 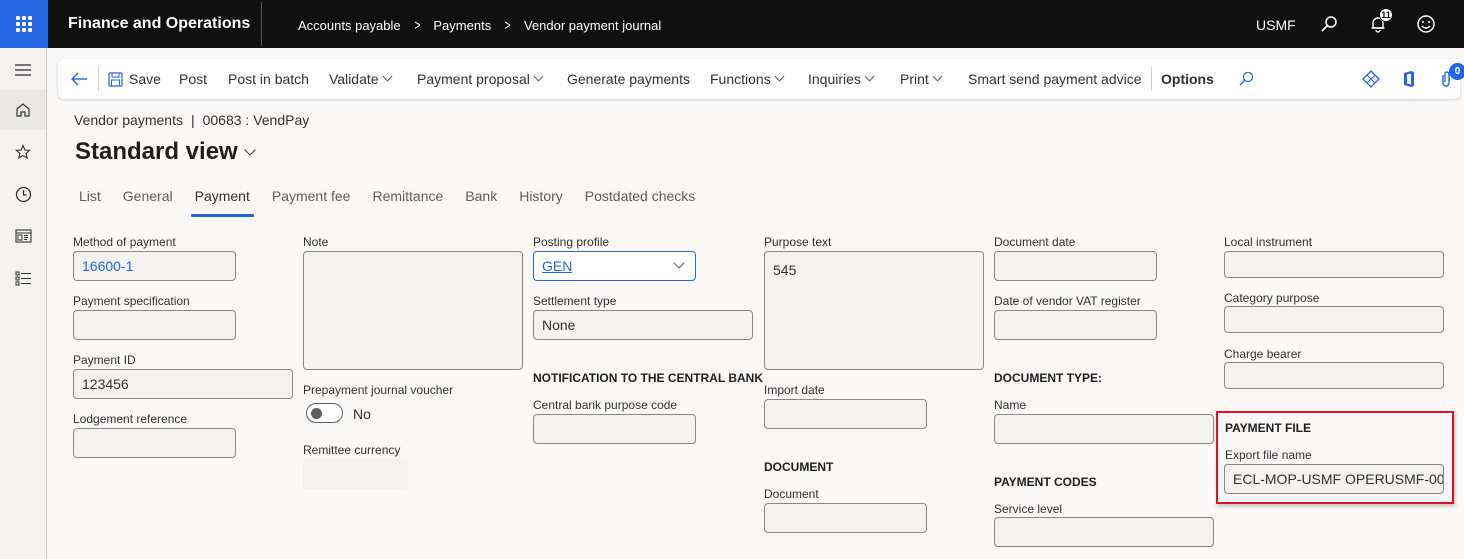 What do you see at coordinates (473, 79) in the screenshot?
I see `payment-proposal-label: Payment proposal` at bounding box center [473, 79].